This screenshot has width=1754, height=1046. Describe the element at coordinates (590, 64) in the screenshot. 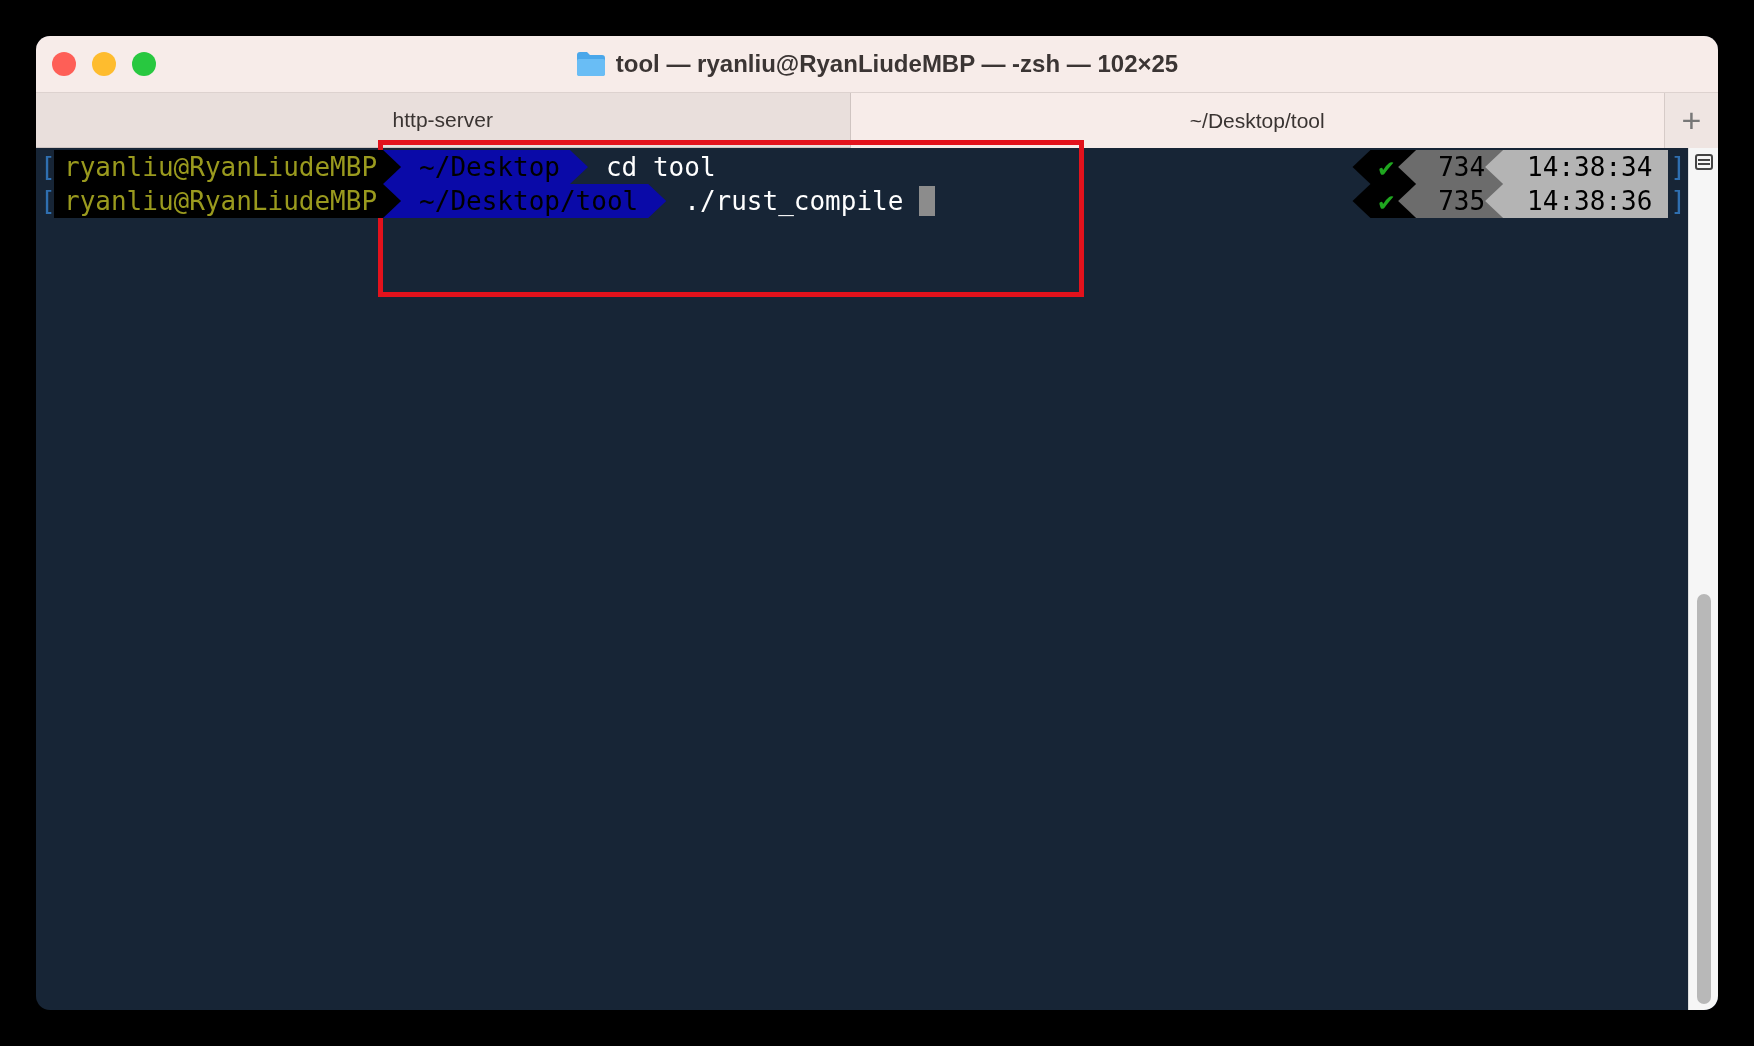

I see `folder-icon` at that location.